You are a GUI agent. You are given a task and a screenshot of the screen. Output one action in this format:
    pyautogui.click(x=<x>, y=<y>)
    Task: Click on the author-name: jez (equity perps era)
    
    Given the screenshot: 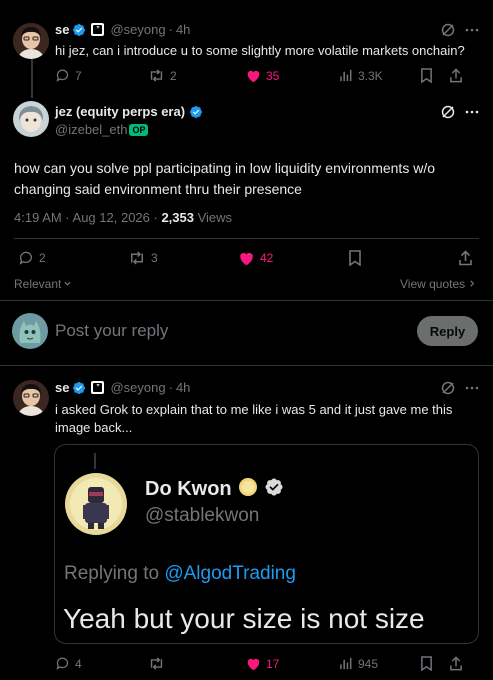 What is the action you would take?
    pyautogui.click(x=120, y=111)
    